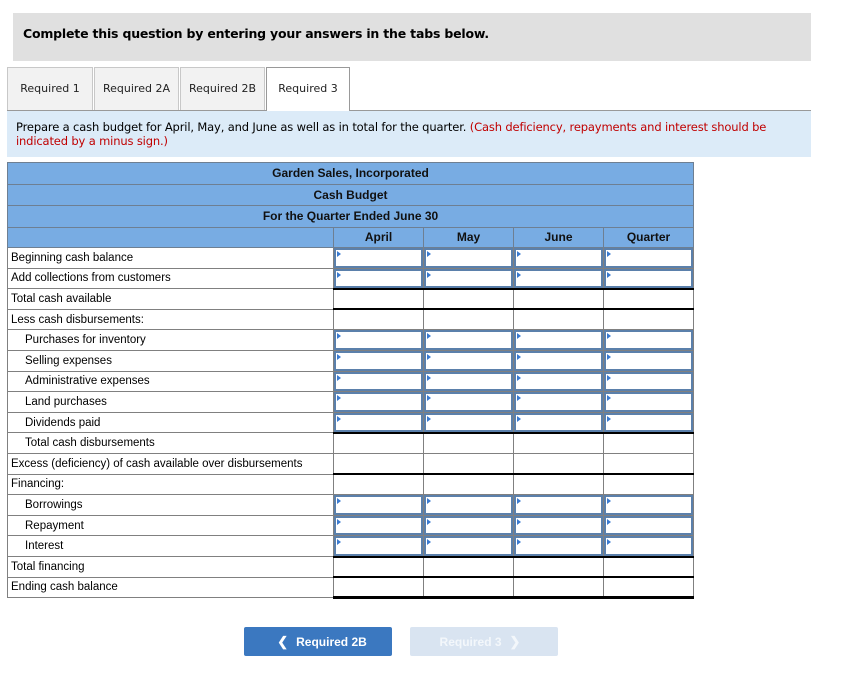 The image size is (843, 682). Describe the element at coordinates (318, 641) in the screenshot. I see `prev-required-2b-button: ❮ Required 2B` at that location.